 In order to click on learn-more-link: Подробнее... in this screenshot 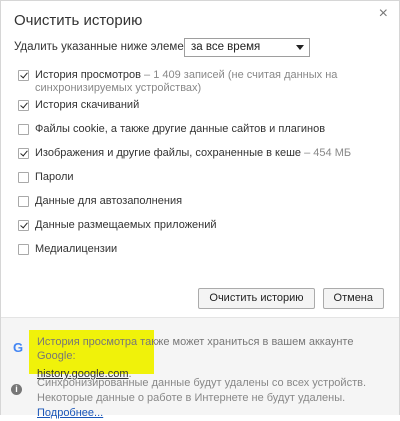, I will do `click(70, 413)`.